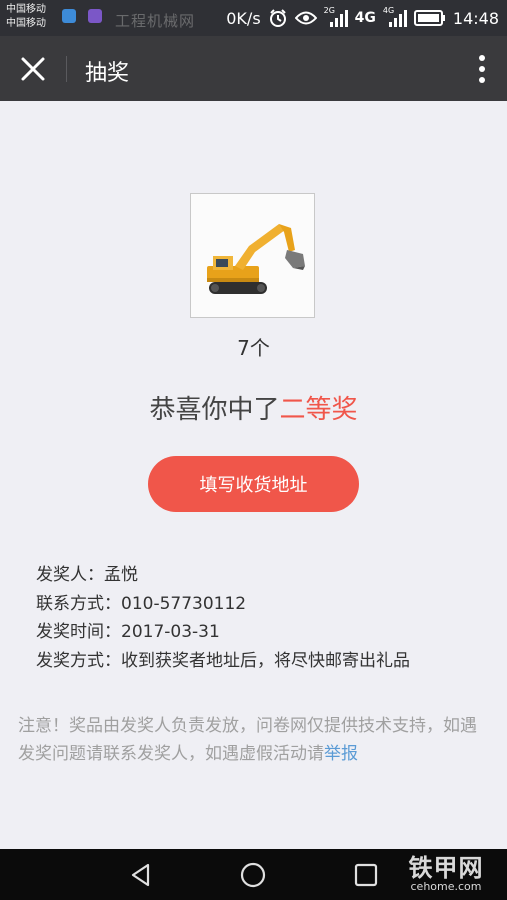  I want to click on clock-time: 14:48, so click(475, 18).